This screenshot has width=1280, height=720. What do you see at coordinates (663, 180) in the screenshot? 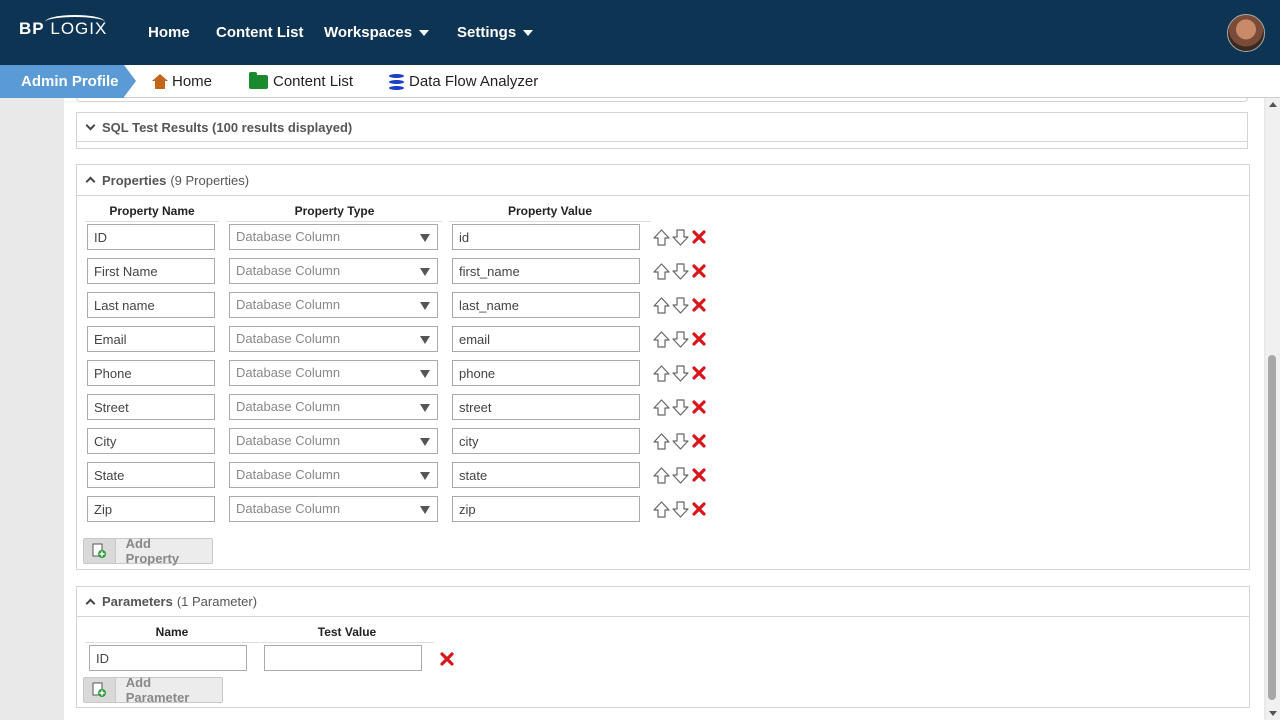
I see `properties-header: Properties (9 Properties)` at bounding box center [663, 180].